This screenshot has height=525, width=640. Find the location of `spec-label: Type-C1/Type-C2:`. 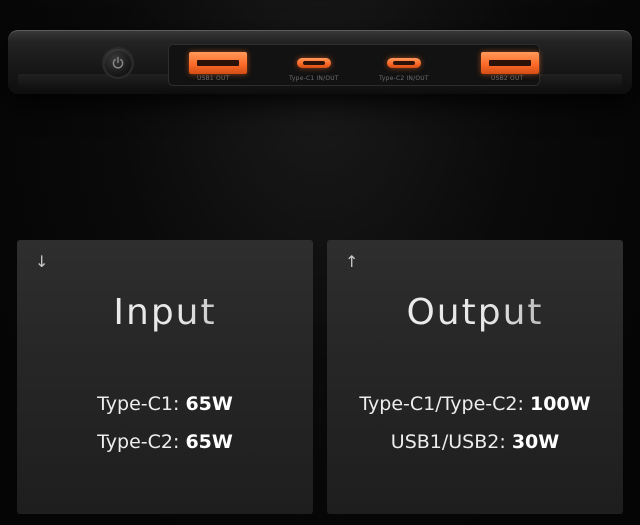

spec-label: Type-C1/Type-C2: is located at coordinates (441, 404).